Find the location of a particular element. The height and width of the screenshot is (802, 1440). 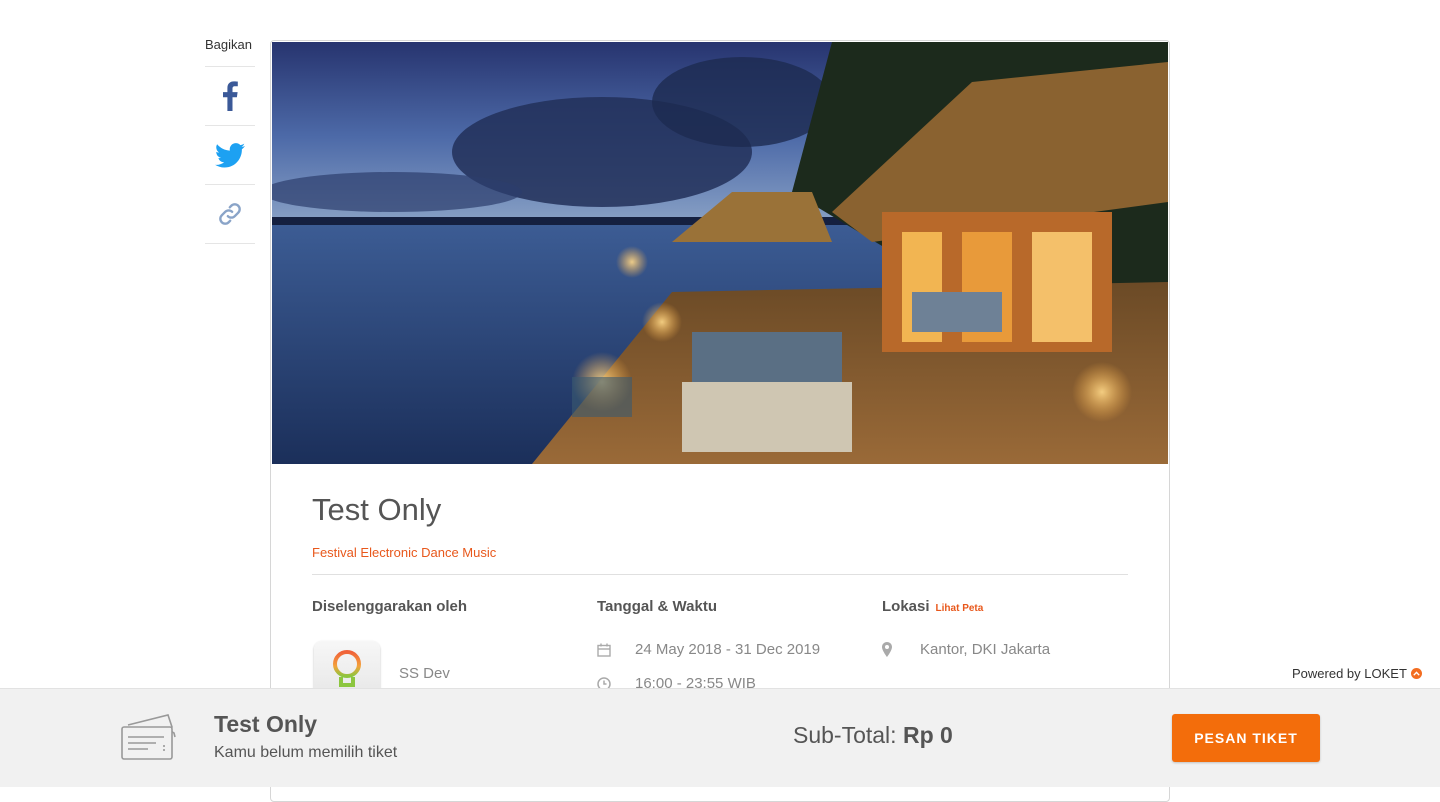

powered-by-link: Powered by LOKET is located at coordinates (1357, 673).